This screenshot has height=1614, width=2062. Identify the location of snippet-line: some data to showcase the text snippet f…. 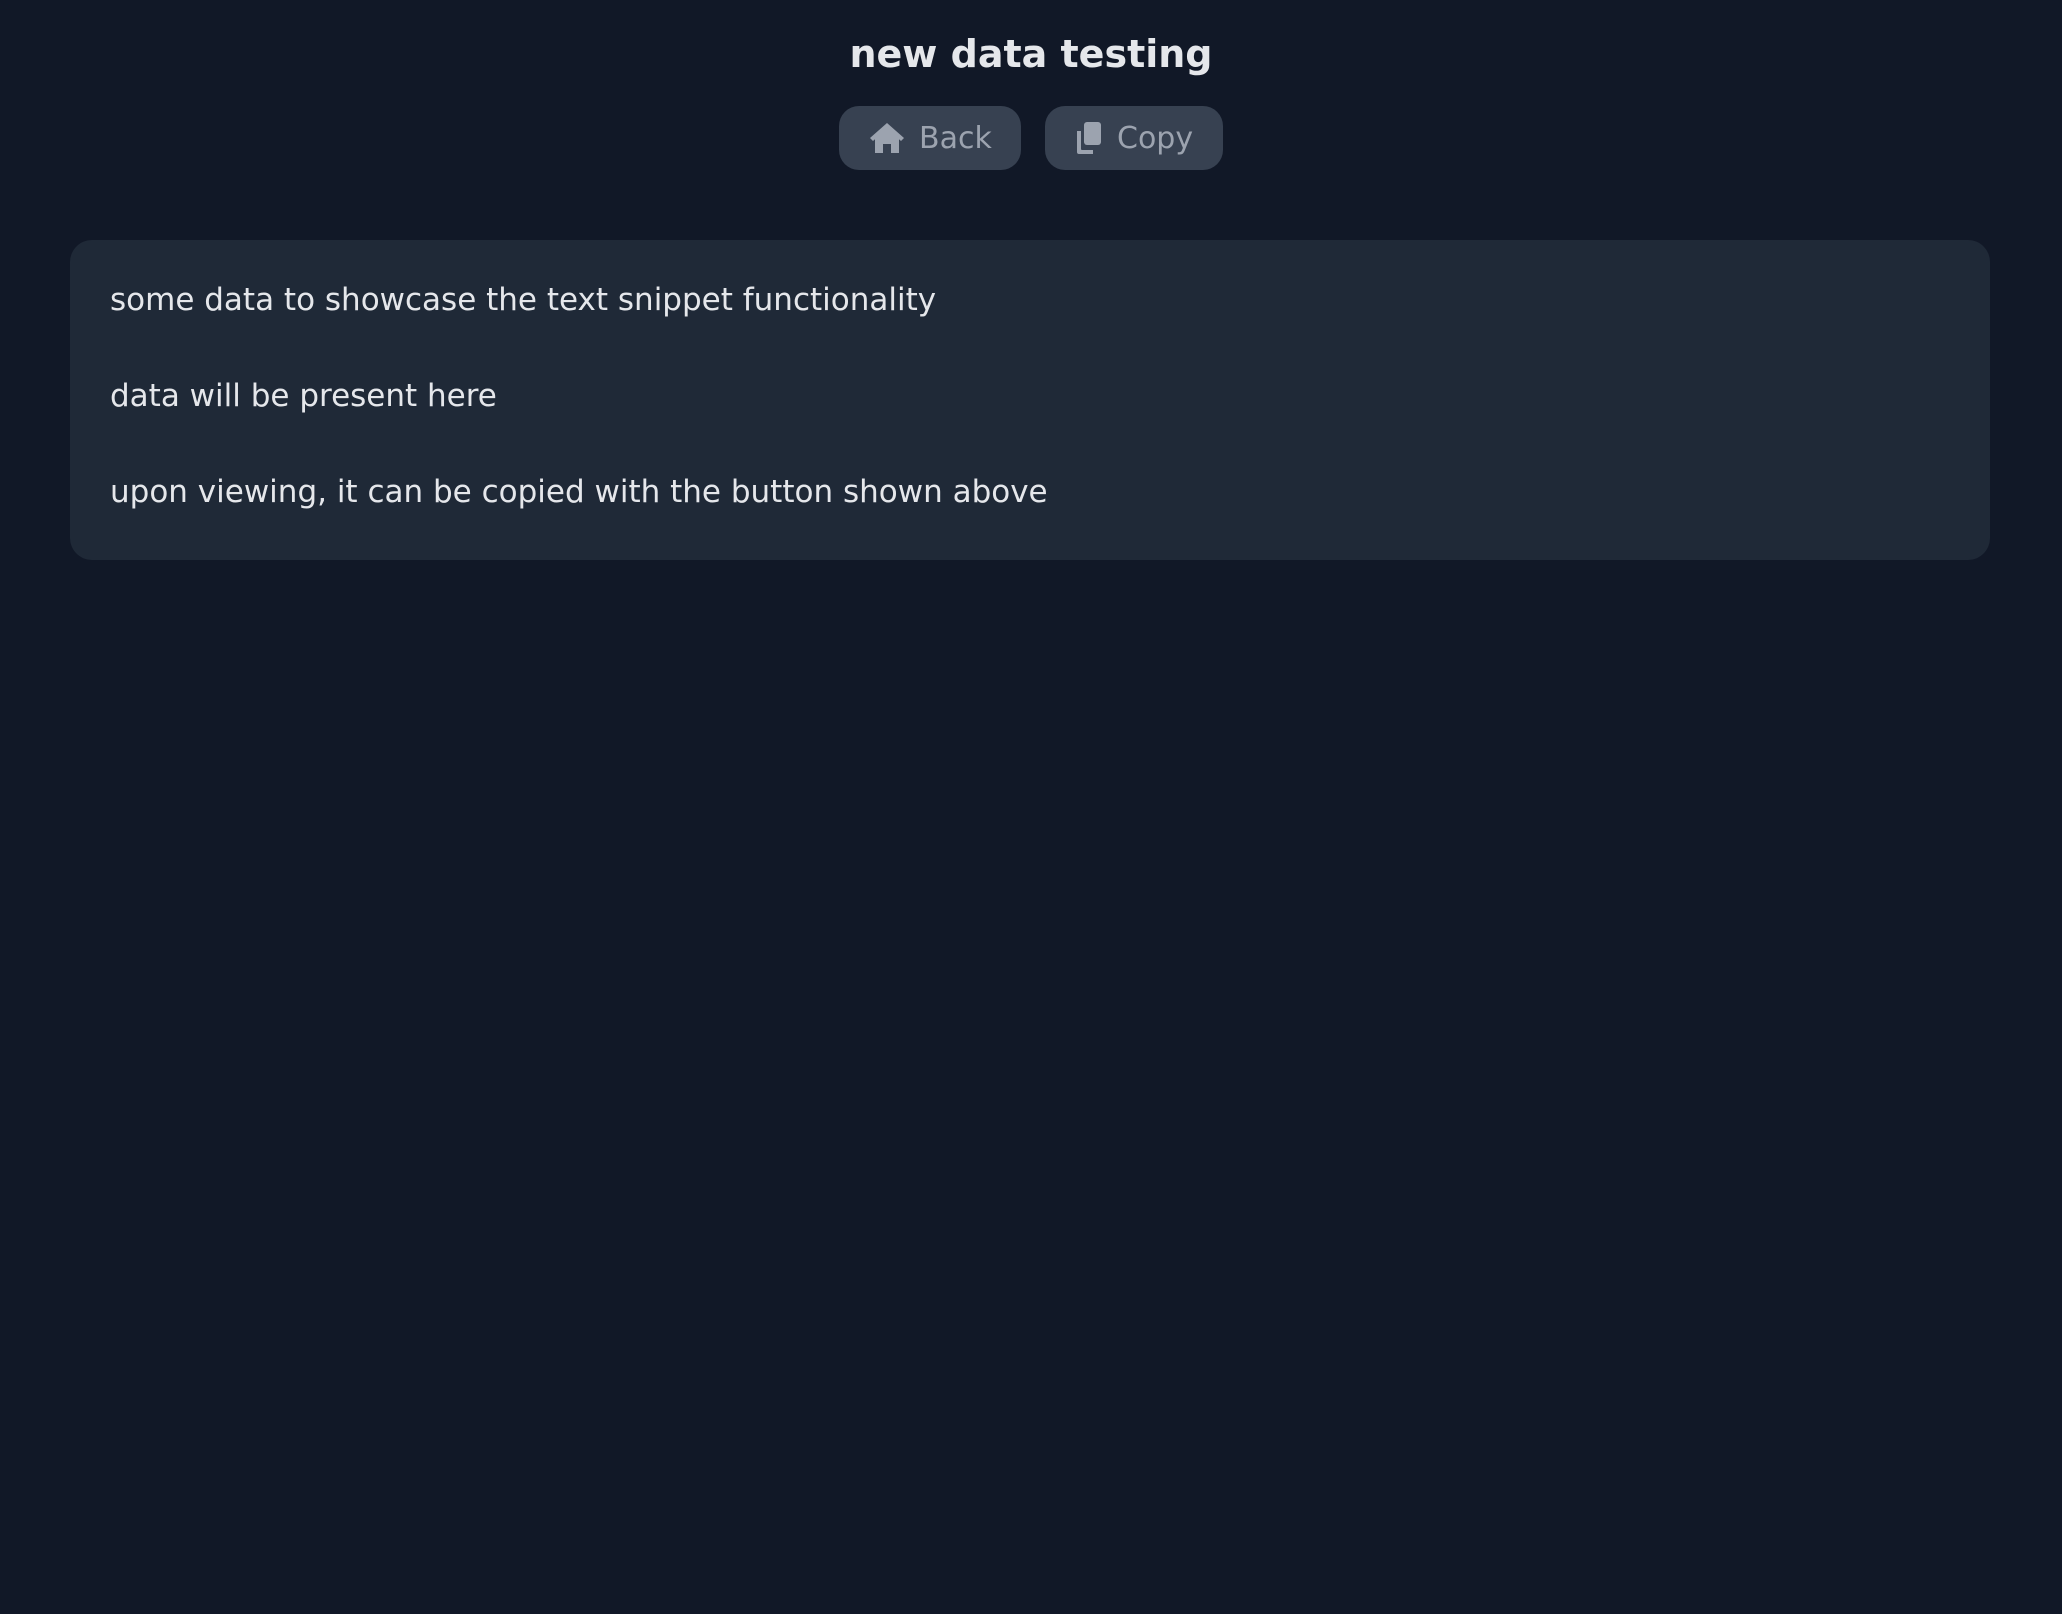
(523, 300).